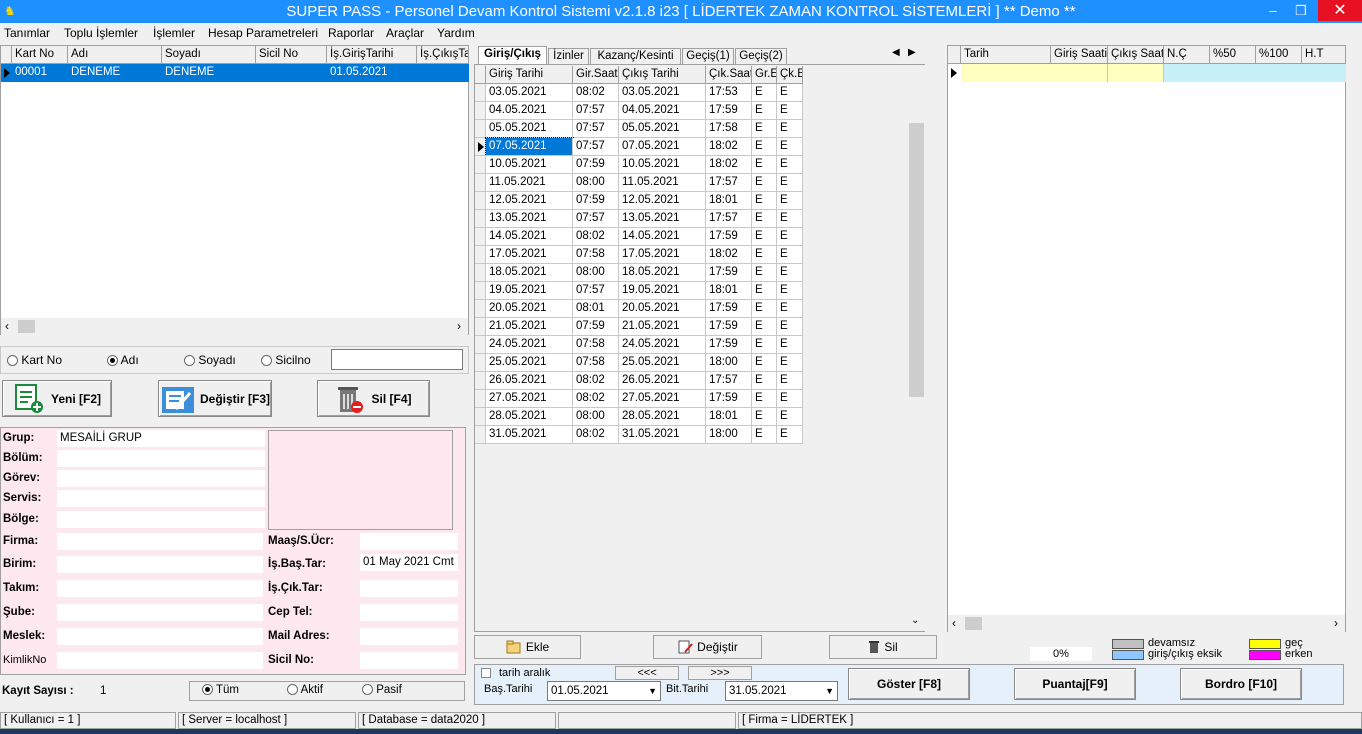 This screenshot has height=734, width=1362. Describe the element at coordinates (596, 75) in the screenshot. I see `col-gir-saati: Gir.Saati` at that location.